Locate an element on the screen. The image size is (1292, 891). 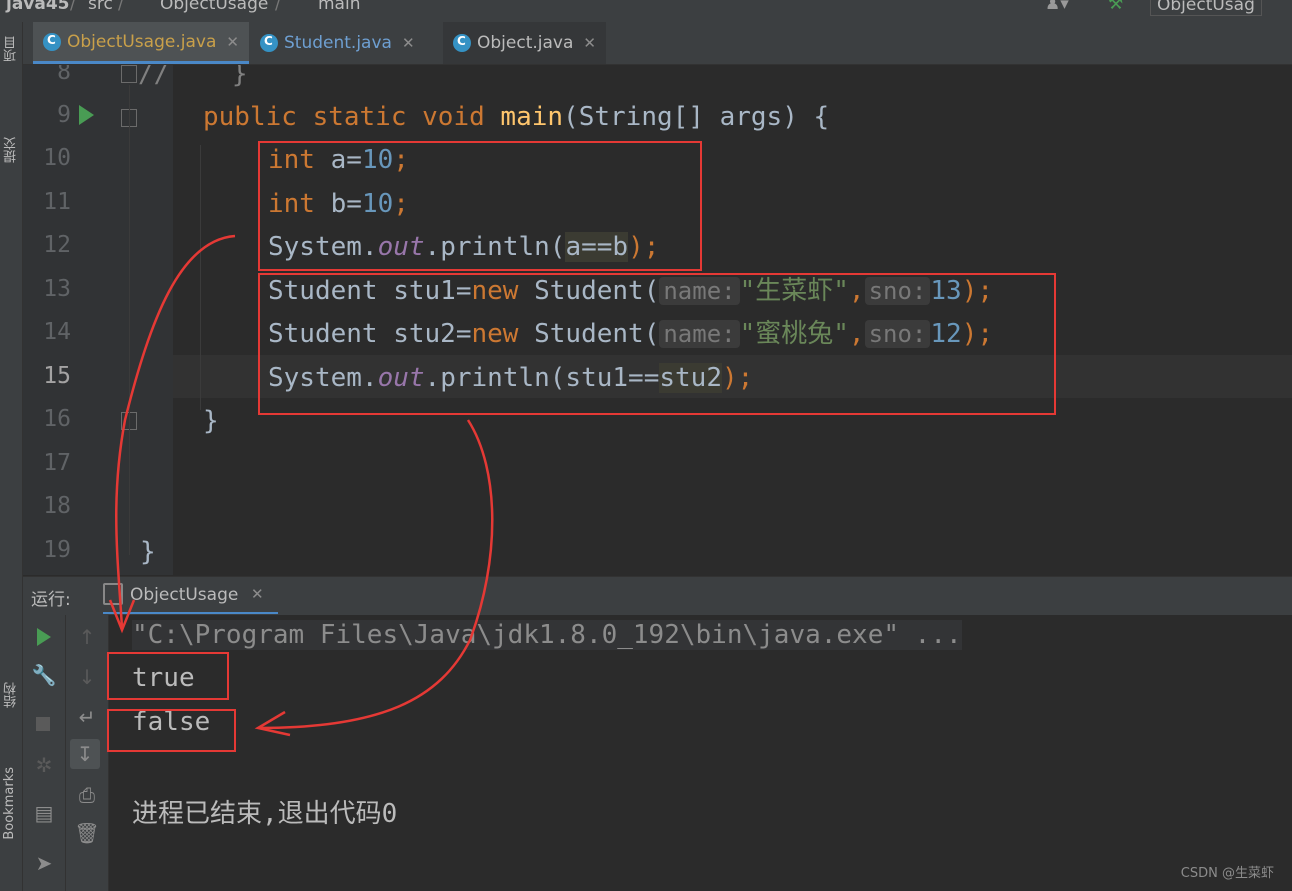
watermark: CSDN @生菜虾 is located at coordinates (1227, 873).